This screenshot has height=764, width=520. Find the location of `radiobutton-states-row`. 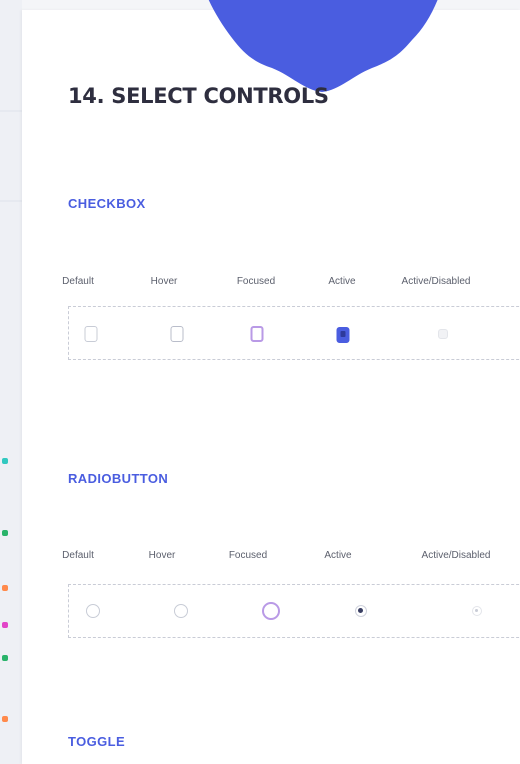

radiobutton-states-row is located at coordinates (294, 611).